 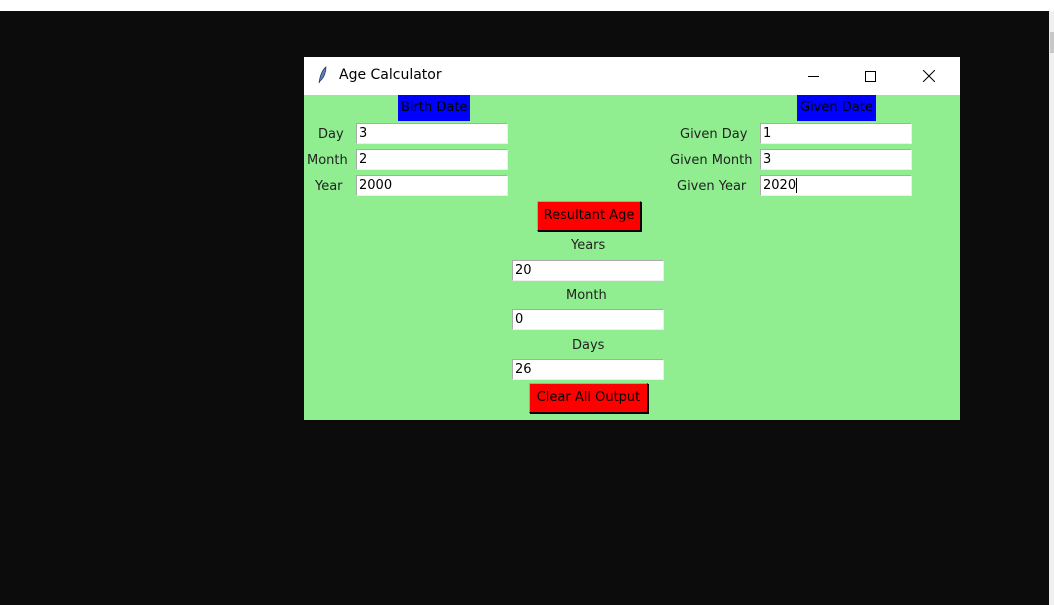 I want to click on birth-date-header: Birth Date, so click(x=434, y=108).